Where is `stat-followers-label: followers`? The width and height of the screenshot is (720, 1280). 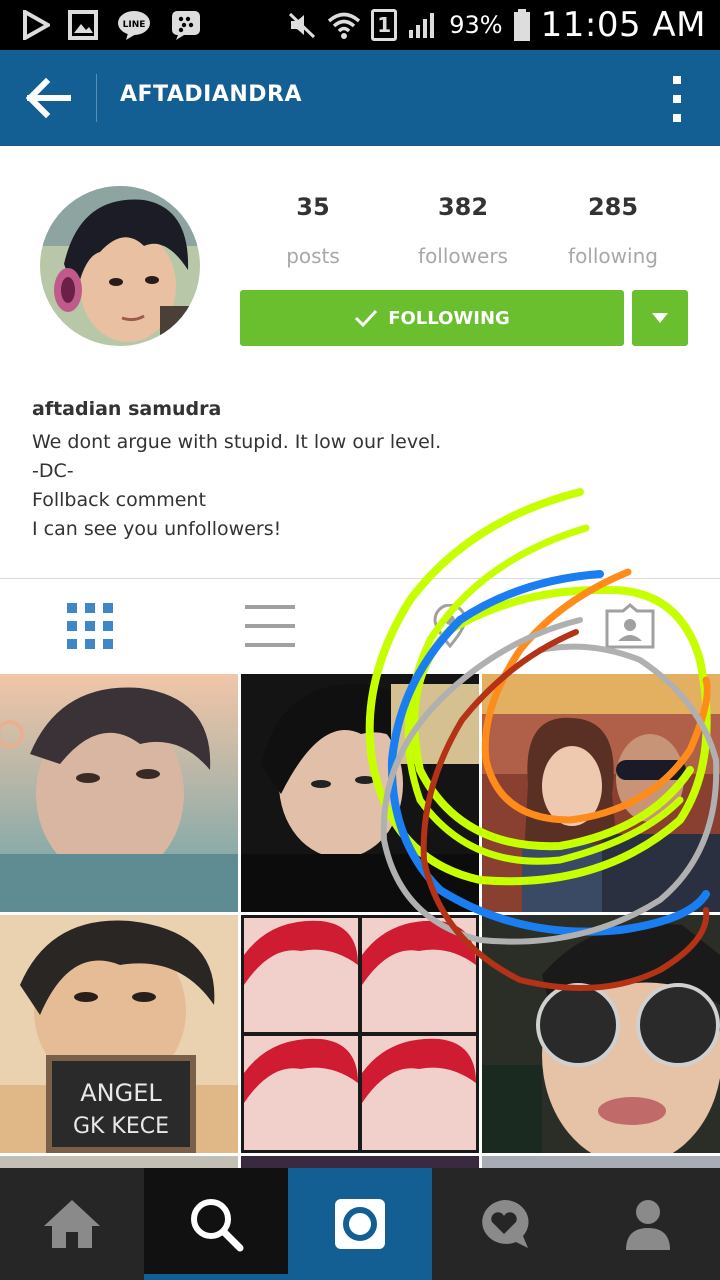
stat-followers-label: followers is located at coordinates (463, 256).